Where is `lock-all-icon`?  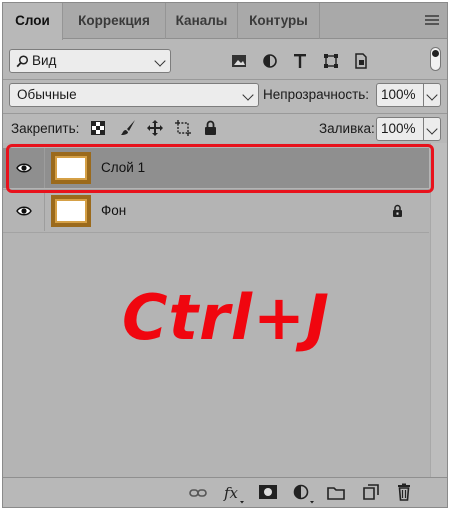 lock-all-icon is located at coordinates (210, 128).